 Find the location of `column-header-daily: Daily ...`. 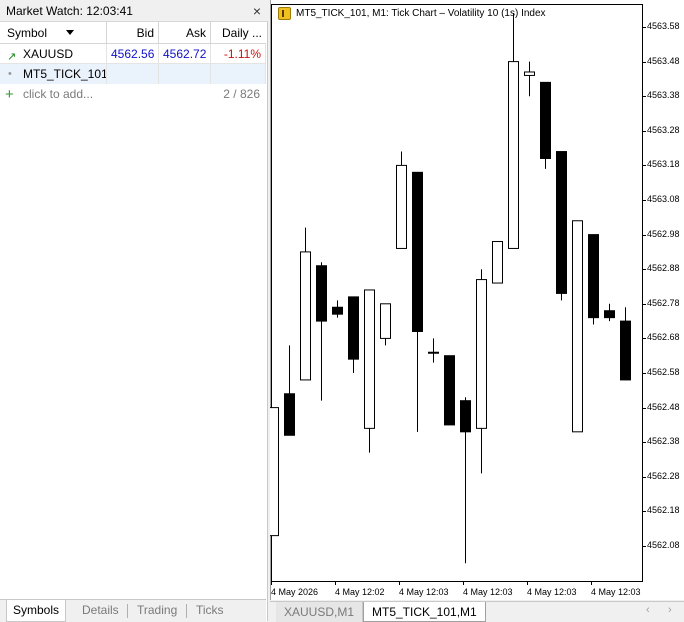

column-header-daily: Daily ... is located at coordinates (238, 33).